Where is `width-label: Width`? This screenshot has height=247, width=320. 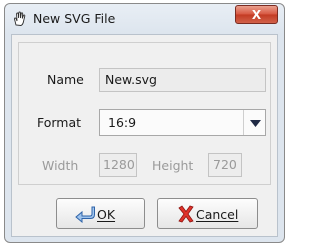 width-label: Width is located at coordinates (60, 165).